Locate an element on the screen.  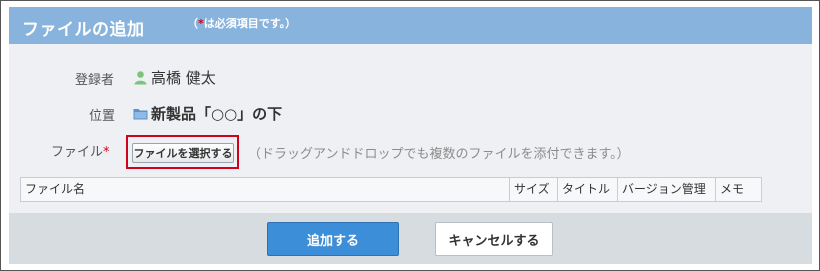
location-label: 位置 is located at coordinates (102, 116).